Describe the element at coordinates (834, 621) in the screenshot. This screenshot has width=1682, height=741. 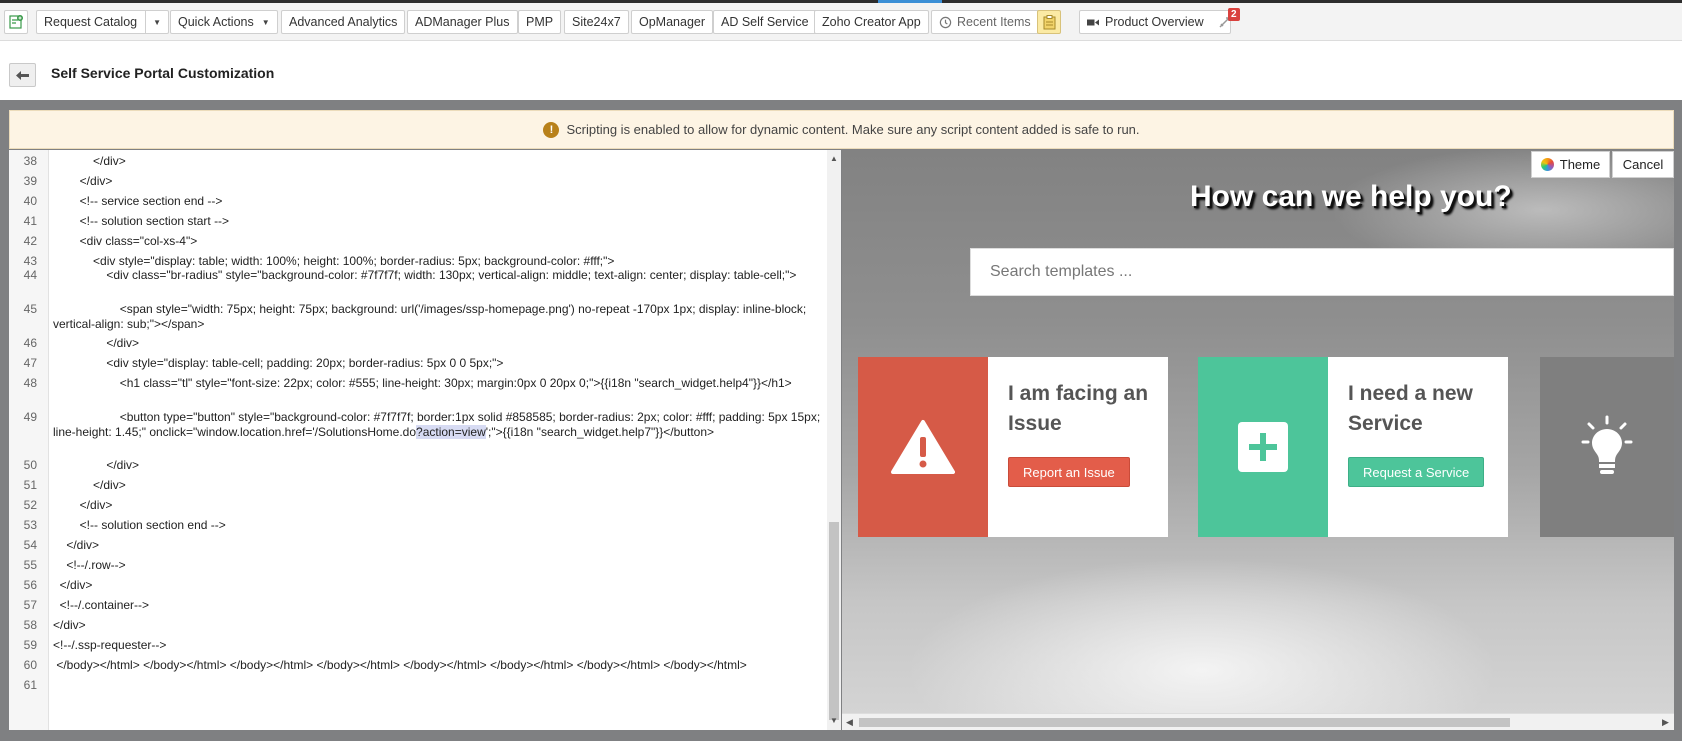
I see `editor-scroll-thumb` at that location.